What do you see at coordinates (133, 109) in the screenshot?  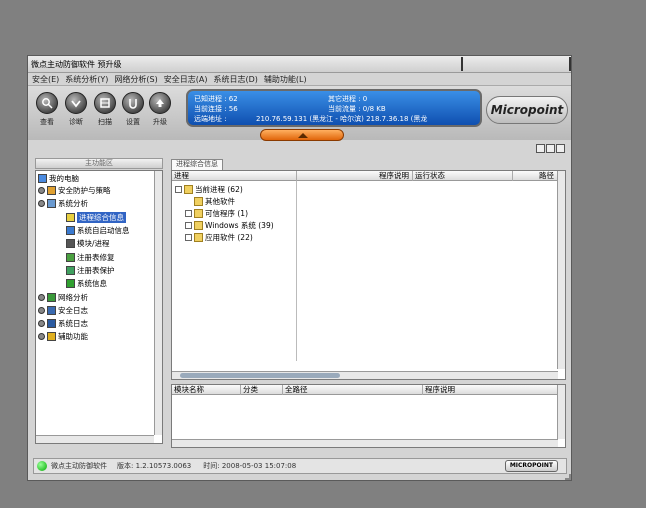 I see `settings-button: 设置` at bounding box center [133, 109].